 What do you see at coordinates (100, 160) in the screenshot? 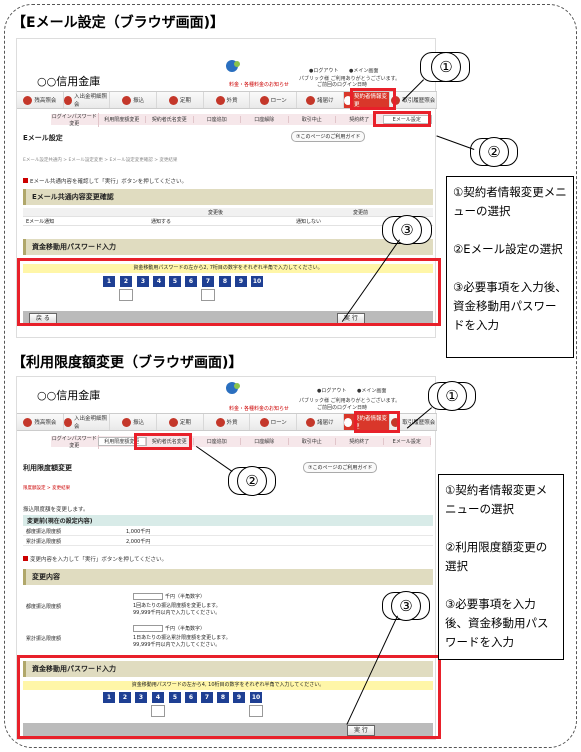
I see `breadcrumb: Eメール設定共通内 > Eメール設定変更 > Eメール設定変更確認 > 変更結果` at bounding box center [100, 160].